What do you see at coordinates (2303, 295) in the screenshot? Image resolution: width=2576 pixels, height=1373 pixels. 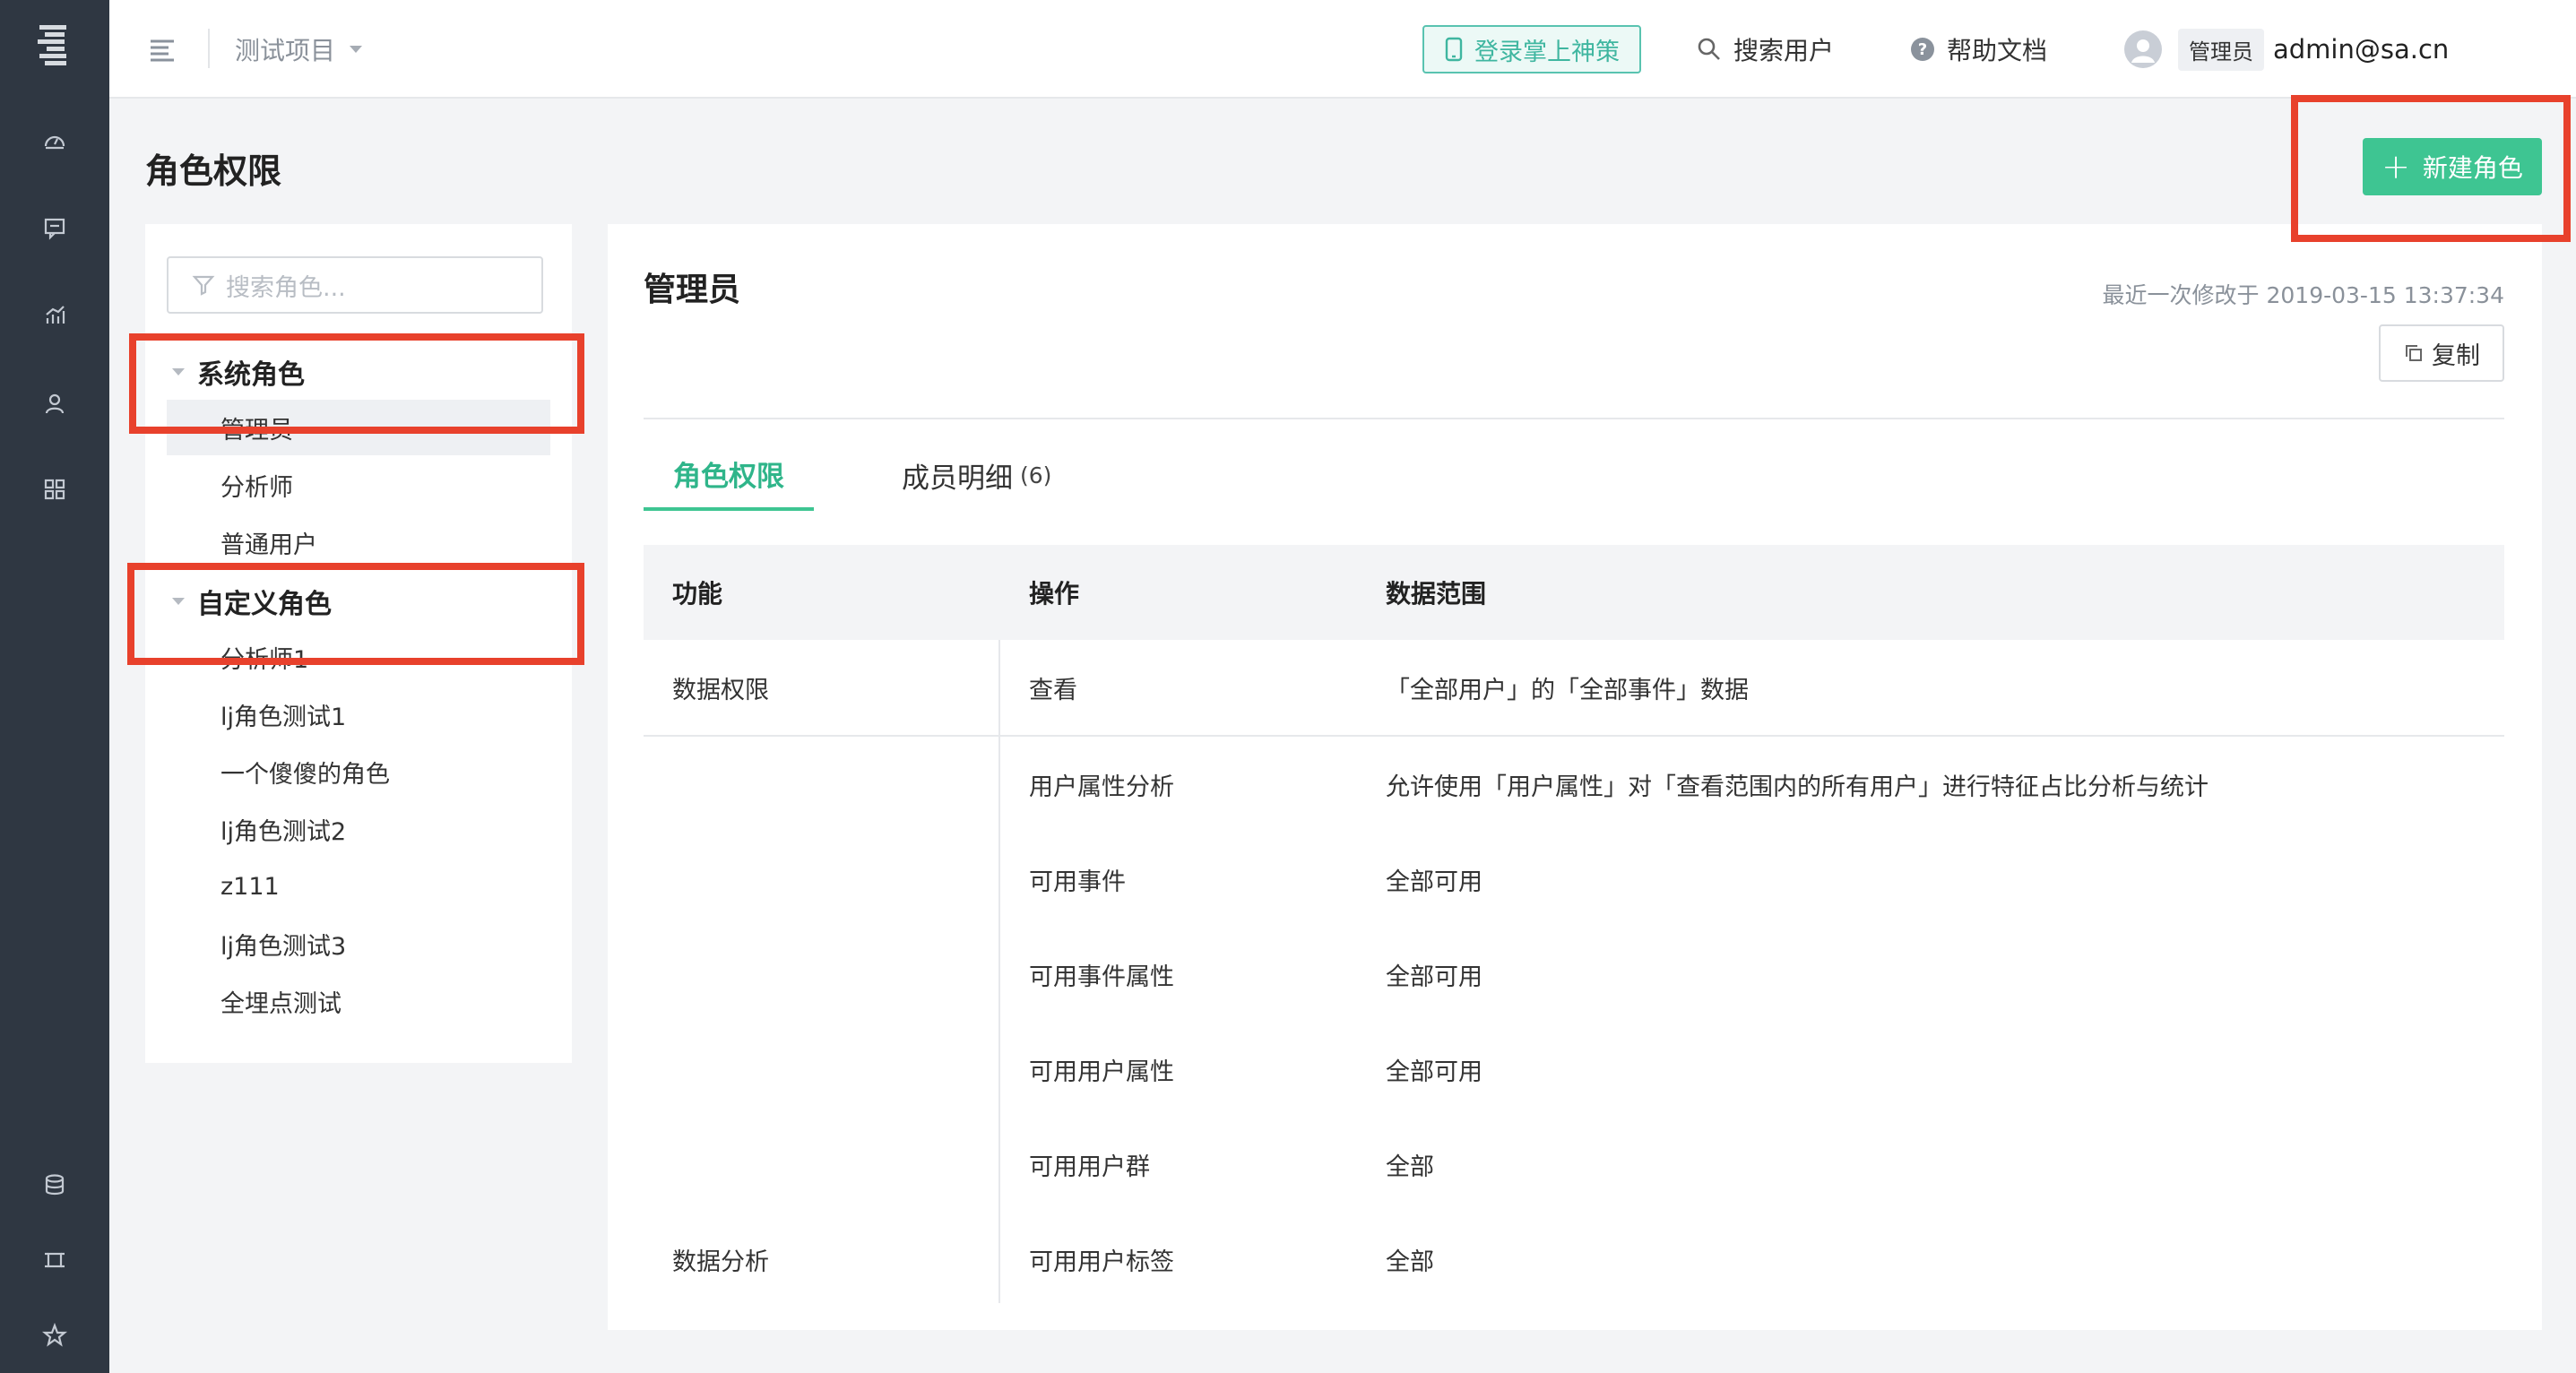 I see `last-modified-text: 最近一次修改于 2019-03-15 13:37:34` at bounding box center [2303, 295].